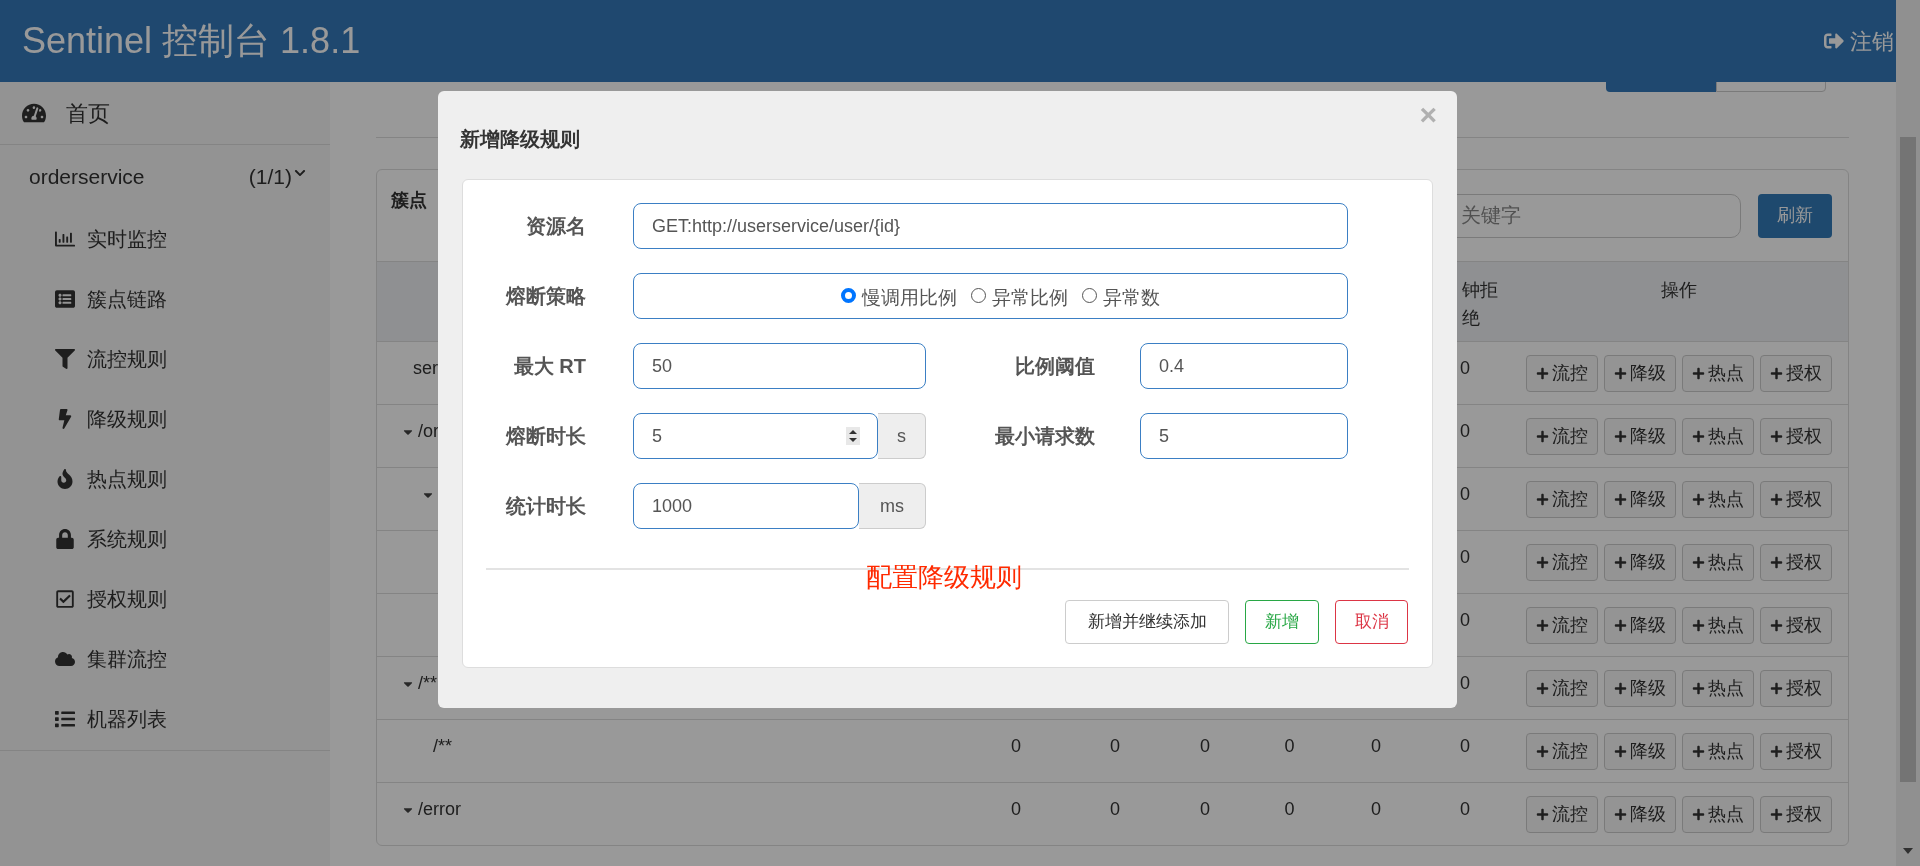 The image size is (1920, 866). I want to click on menu-item: 降级规则, so click(165, 419).